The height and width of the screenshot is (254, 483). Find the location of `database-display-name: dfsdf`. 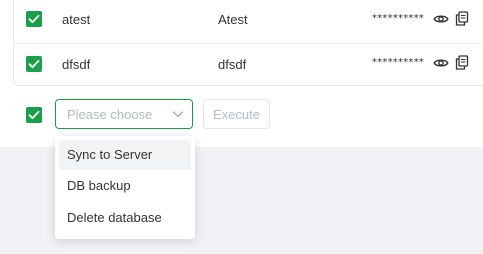

database-display-name: dfsdf is located at coordinates (232, 64).